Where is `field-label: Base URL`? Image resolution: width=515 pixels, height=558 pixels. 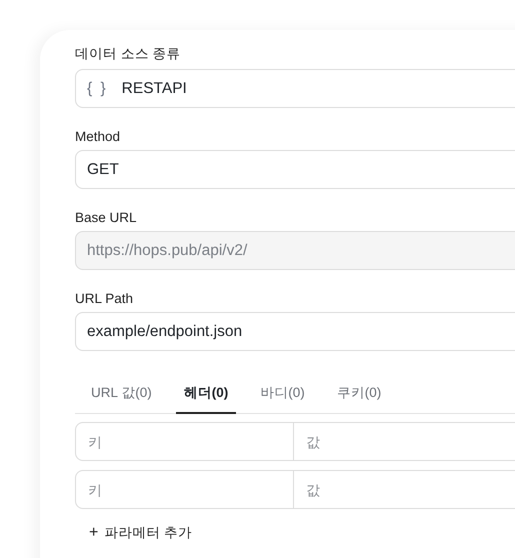 field-label: Base URL is located at coordinates (106, 217).